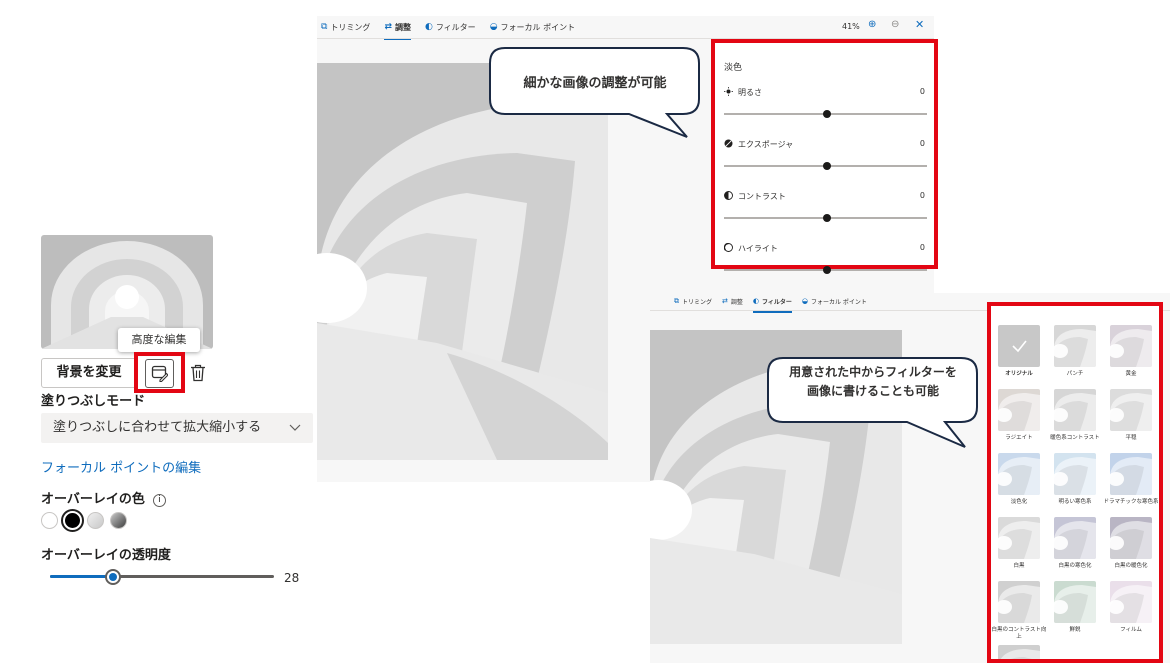  What do you see at coordinates (89, 373) in the screenshot?
I see `change-background-button: 背景を変更` at bounding box center [89, 373].